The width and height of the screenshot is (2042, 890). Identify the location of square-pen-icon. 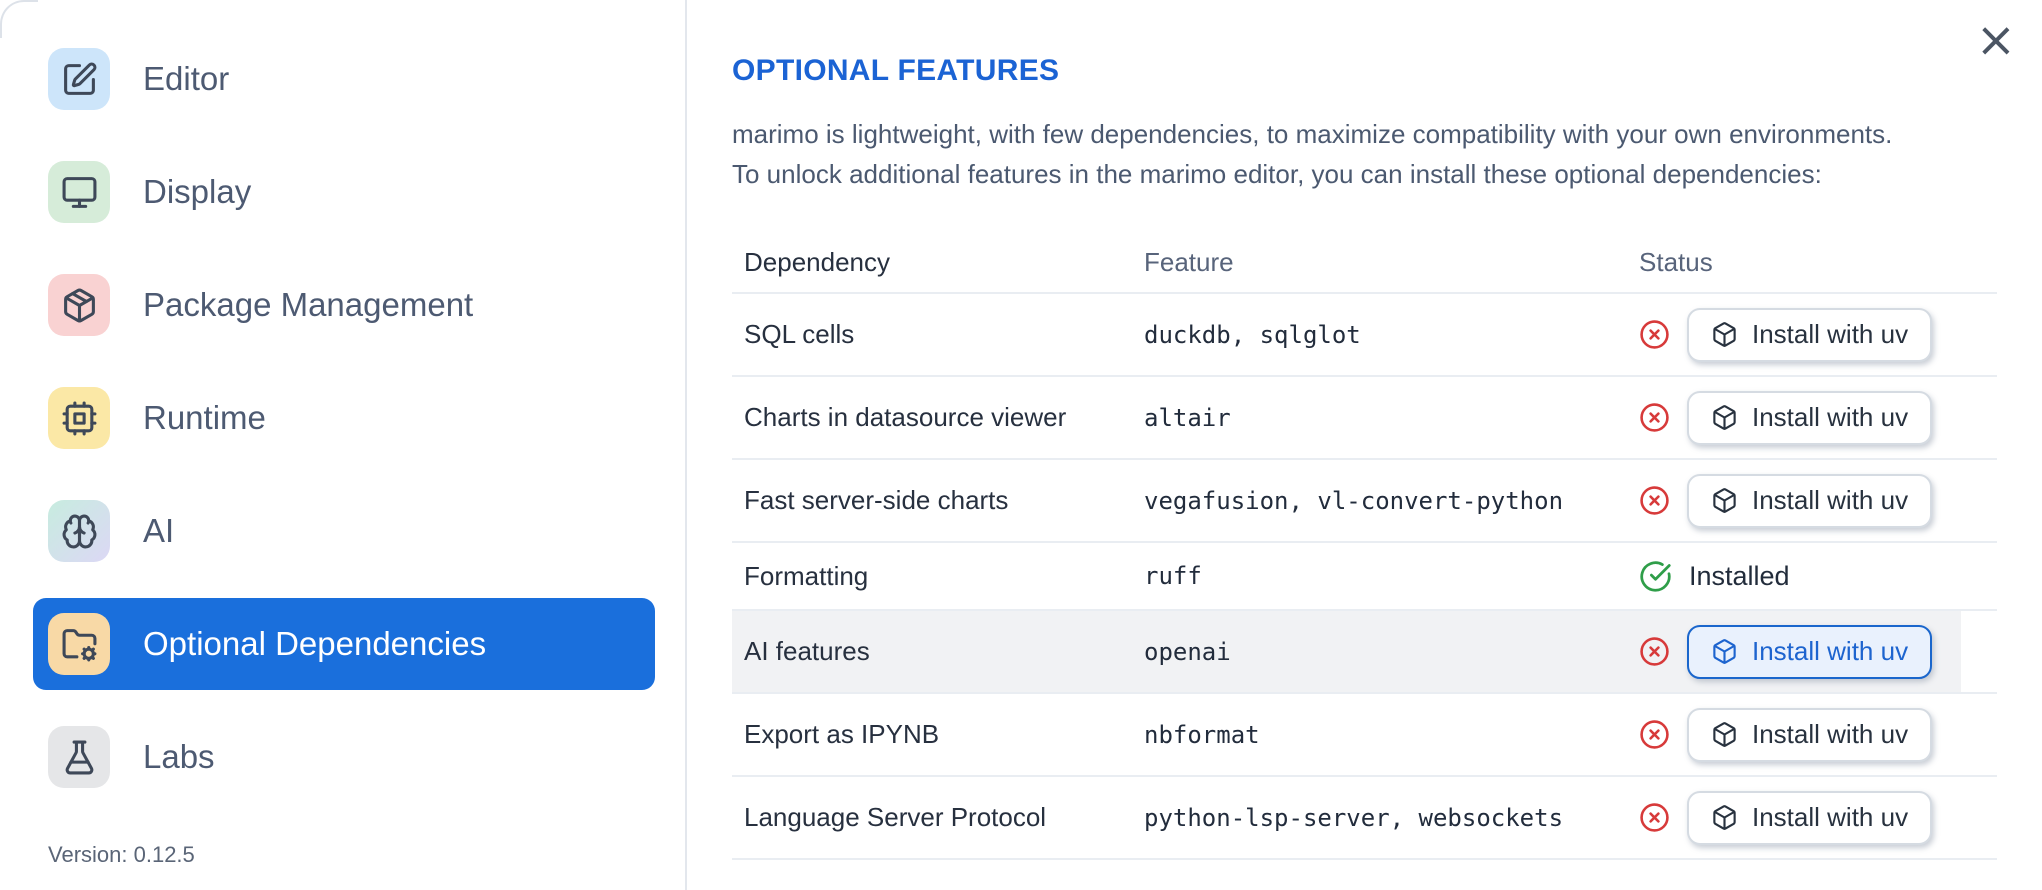
(79, 79).